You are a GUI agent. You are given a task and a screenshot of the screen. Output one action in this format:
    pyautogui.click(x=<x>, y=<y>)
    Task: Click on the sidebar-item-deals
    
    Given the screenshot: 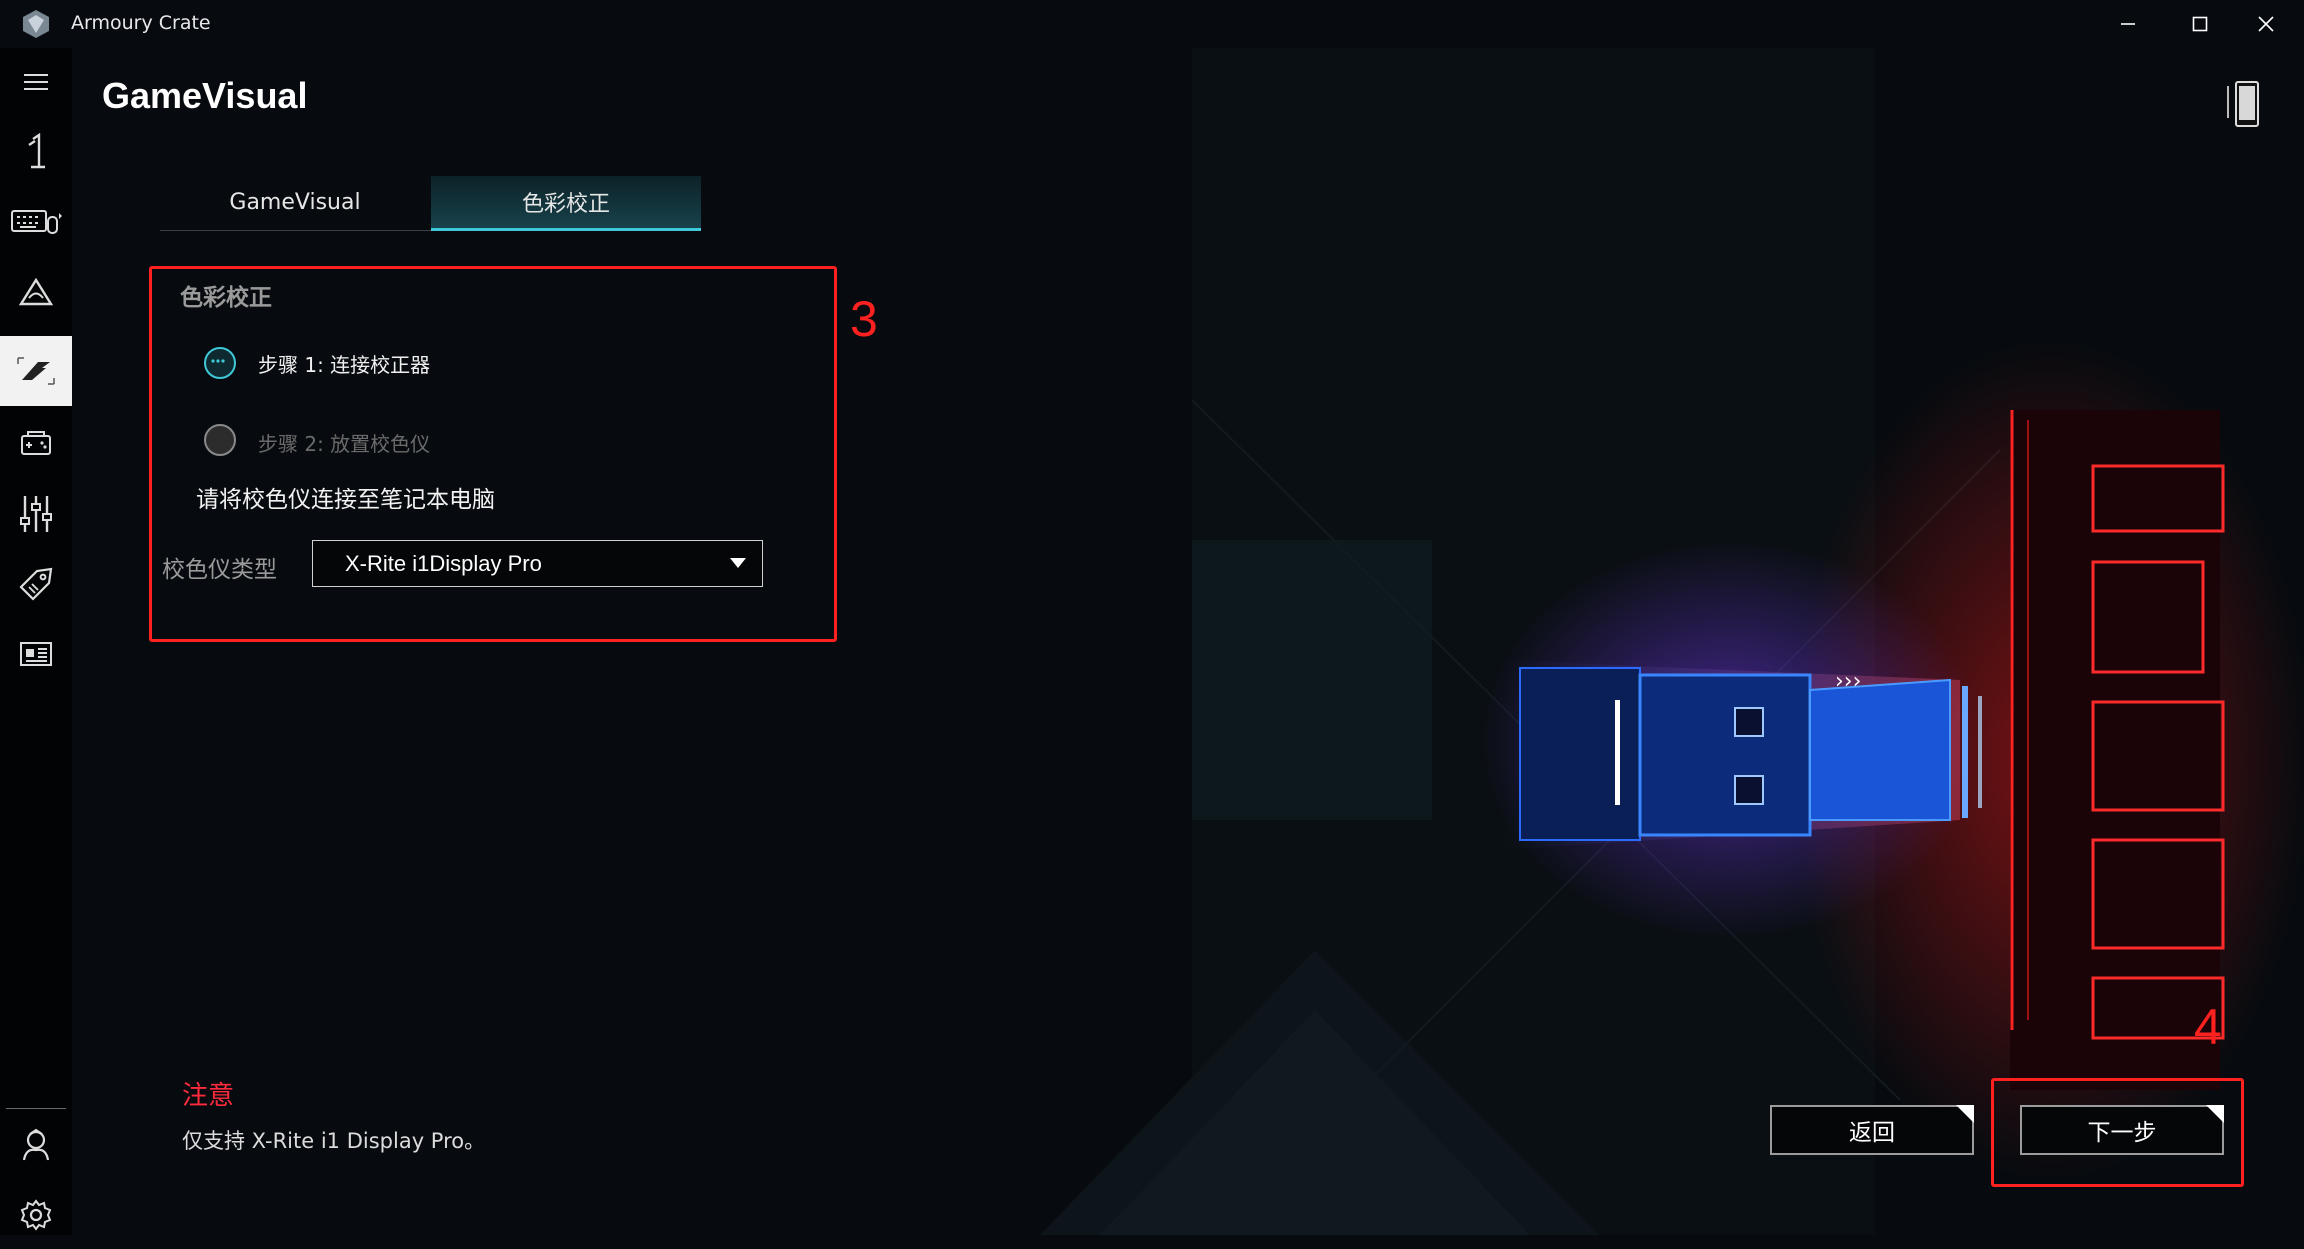 What is the action you would take?
    pyautogui.click(x=36, y=584)
    